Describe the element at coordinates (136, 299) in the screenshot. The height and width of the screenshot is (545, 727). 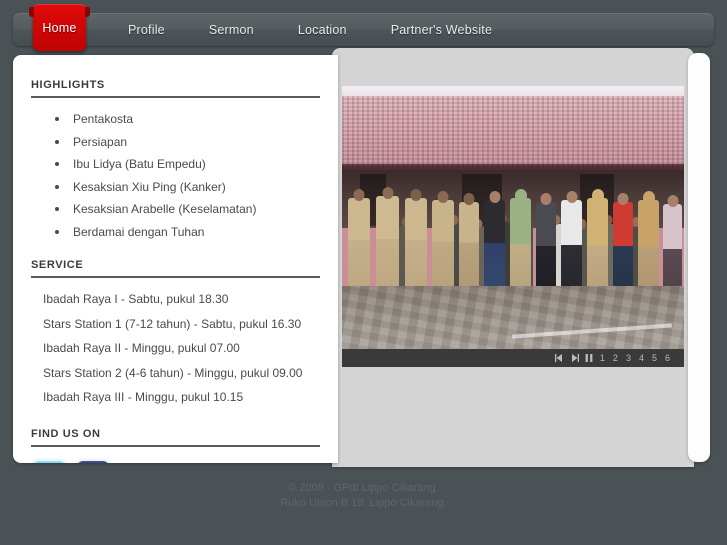
I see `list-item: Ibadah Raya I - Sabtu, pukul 18.30` at that location.